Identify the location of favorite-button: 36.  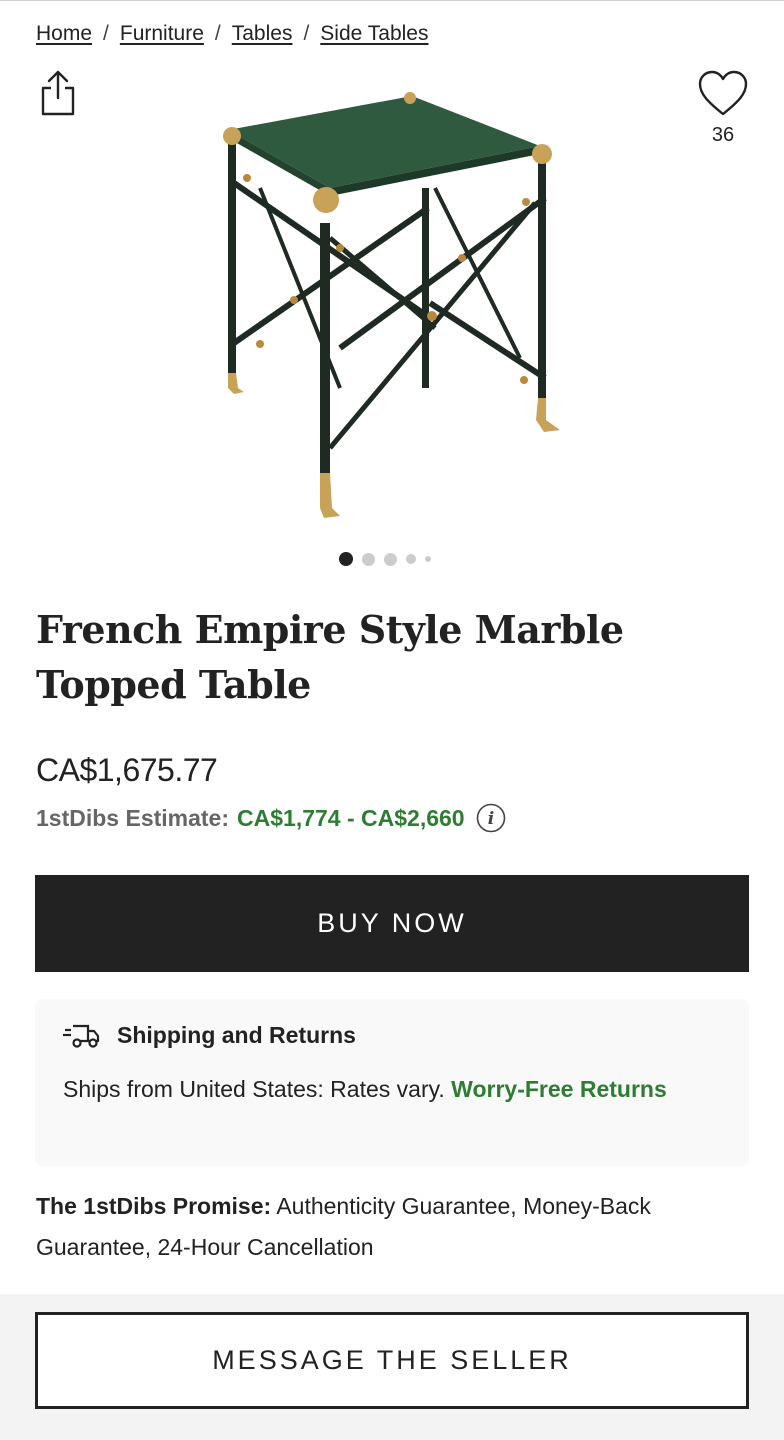
(723, 113).